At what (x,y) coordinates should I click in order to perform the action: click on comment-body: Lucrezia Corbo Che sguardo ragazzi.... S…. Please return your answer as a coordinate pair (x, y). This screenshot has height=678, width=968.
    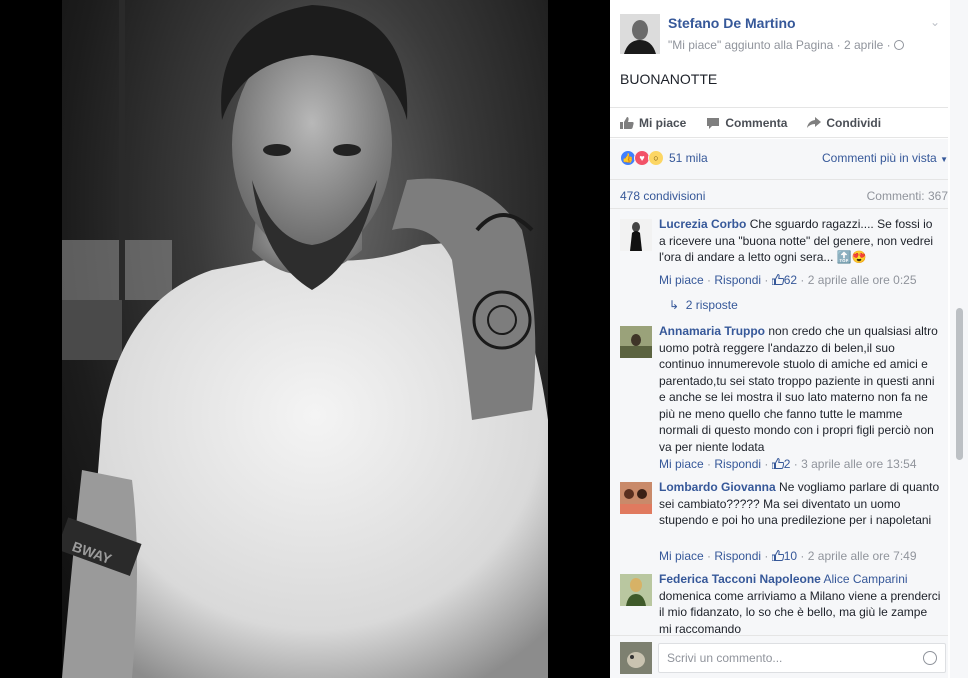
    Looking at the image, I should click on (800, 241).